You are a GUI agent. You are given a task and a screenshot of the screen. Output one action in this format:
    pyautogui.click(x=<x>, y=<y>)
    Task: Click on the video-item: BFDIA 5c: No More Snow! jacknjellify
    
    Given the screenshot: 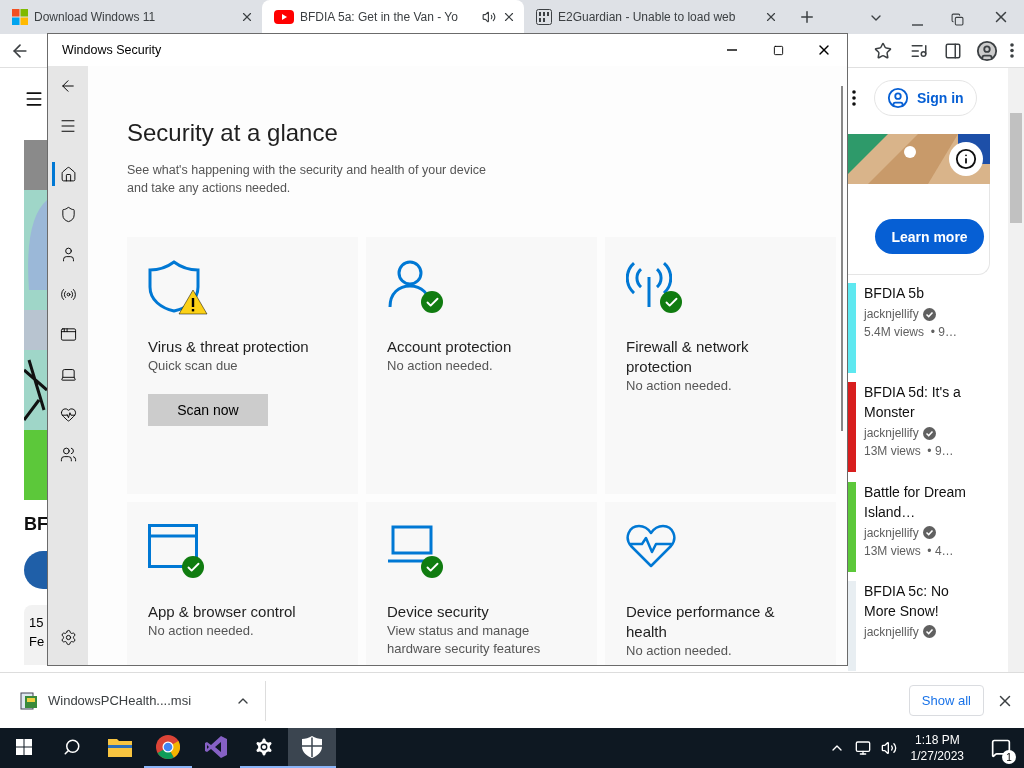 What is the action you would take?
    pyautogui.click(x=928, y=626)
    